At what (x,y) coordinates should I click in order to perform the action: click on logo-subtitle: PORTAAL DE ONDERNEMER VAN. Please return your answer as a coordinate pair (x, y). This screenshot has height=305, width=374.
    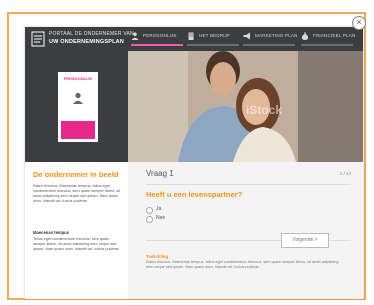
    Looking at the image, I should click on (91, 34).